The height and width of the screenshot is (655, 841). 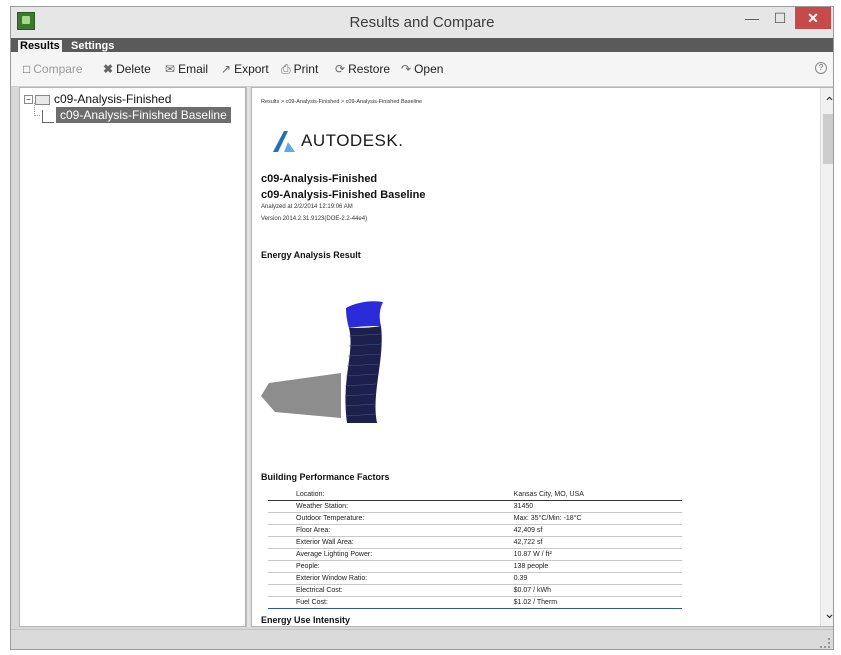 I want to click on delete-button: ✖ Delete, so click(x=127, y=69).